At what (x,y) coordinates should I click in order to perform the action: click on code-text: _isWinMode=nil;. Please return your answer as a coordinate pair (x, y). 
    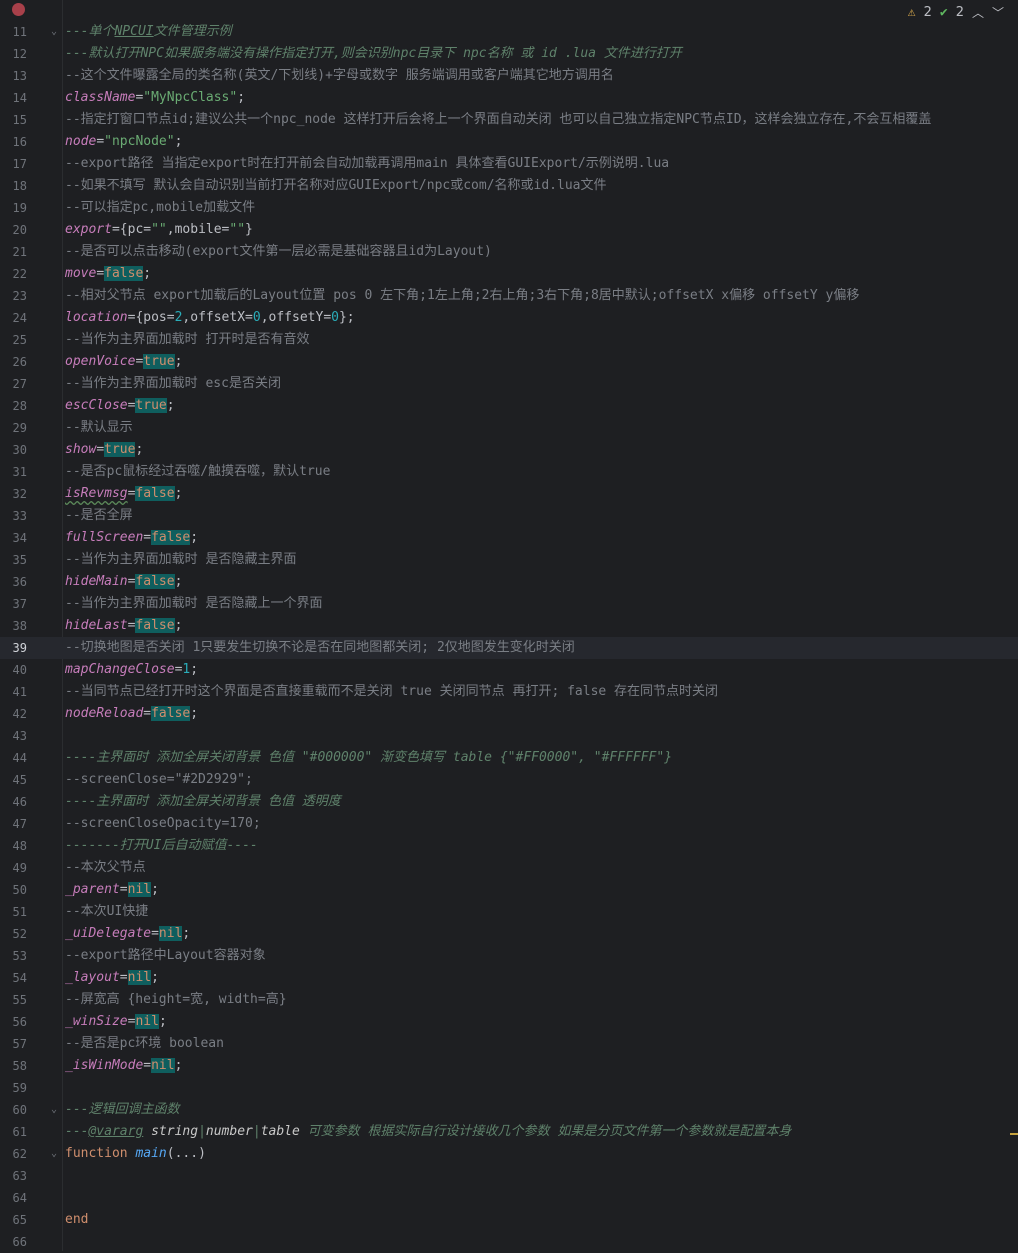
    Looking at the image, I should click on (123, 1066).